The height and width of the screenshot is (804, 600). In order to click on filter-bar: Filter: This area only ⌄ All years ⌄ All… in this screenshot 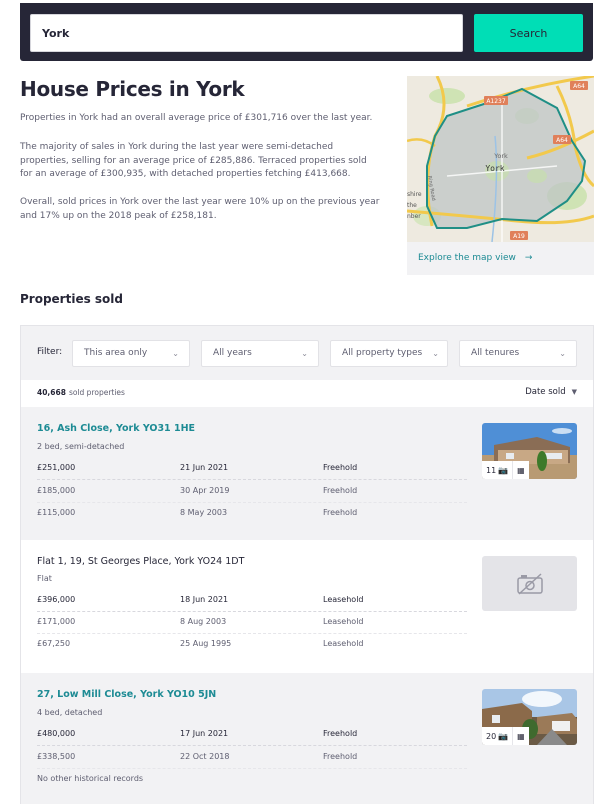, I will do `click(307, 353)`.